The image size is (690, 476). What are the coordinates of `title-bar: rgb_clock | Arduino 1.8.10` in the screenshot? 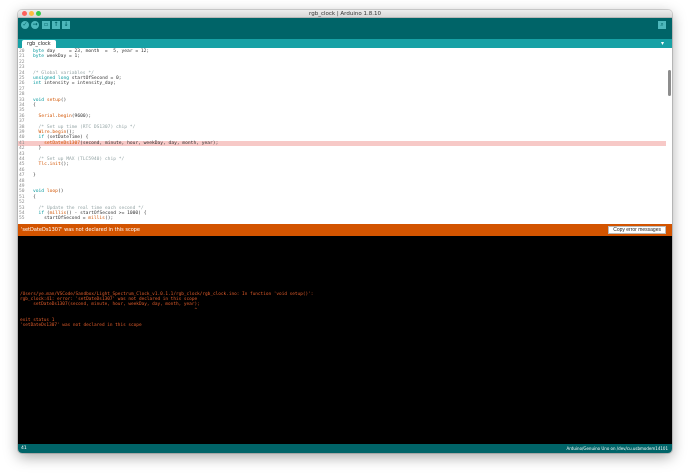 It's located at (345, 14).